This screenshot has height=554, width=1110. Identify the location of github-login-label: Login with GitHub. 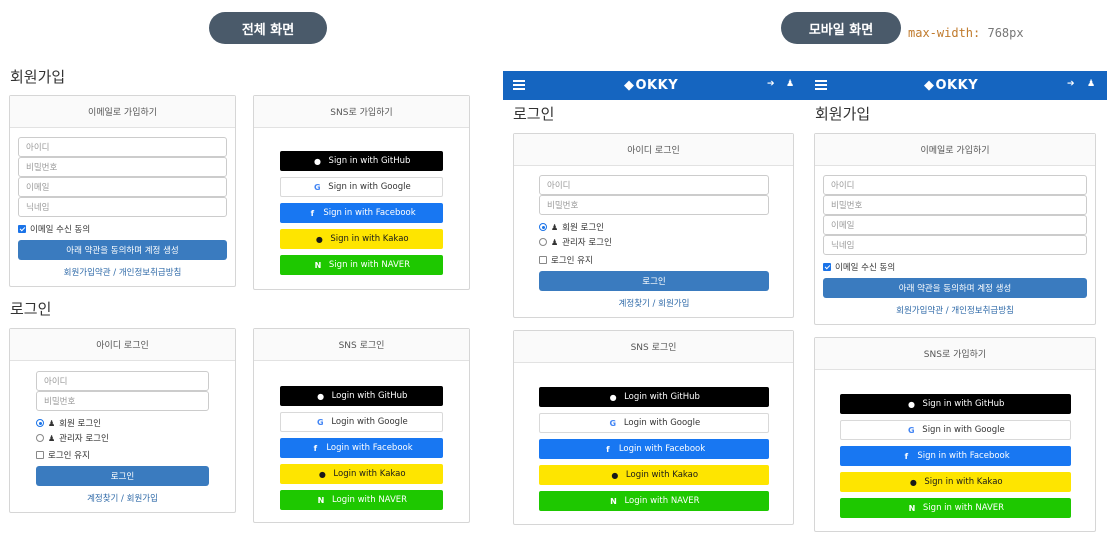
(369, 396).